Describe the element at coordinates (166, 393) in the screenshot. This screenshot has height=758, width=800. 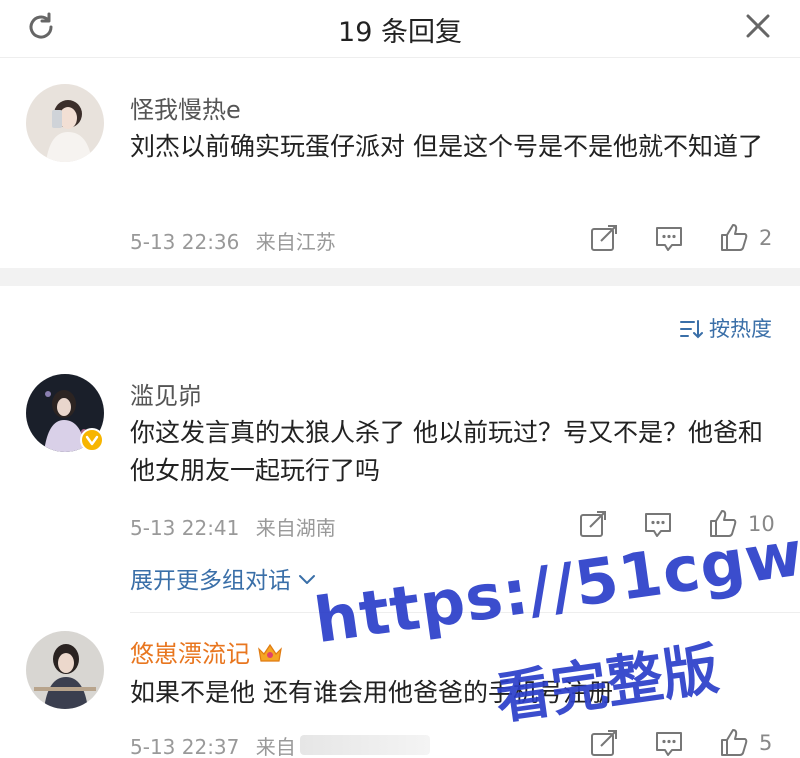
I see `username: 滥见峁` at that location.